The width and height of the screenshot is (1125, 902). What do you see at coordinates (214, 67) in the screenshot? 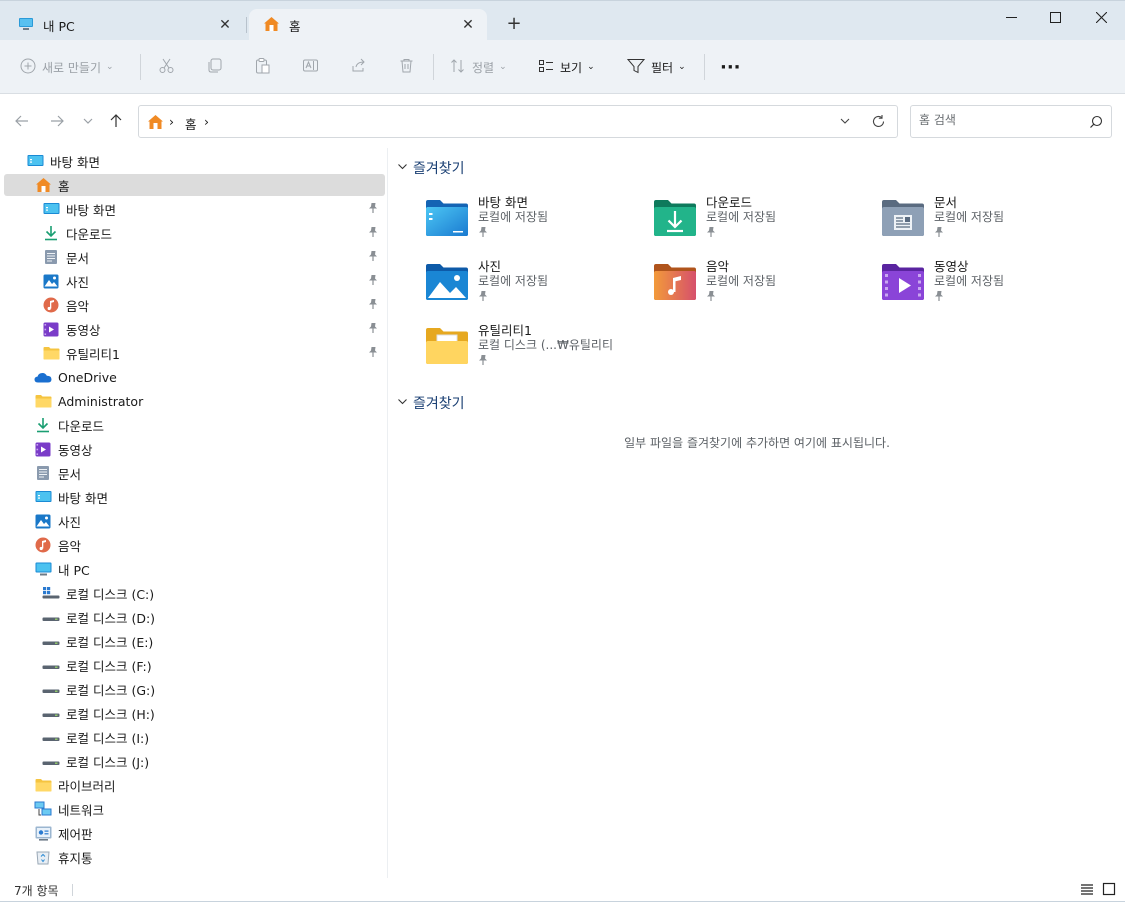
I see `copy-button` at bounding box center [214, 67].